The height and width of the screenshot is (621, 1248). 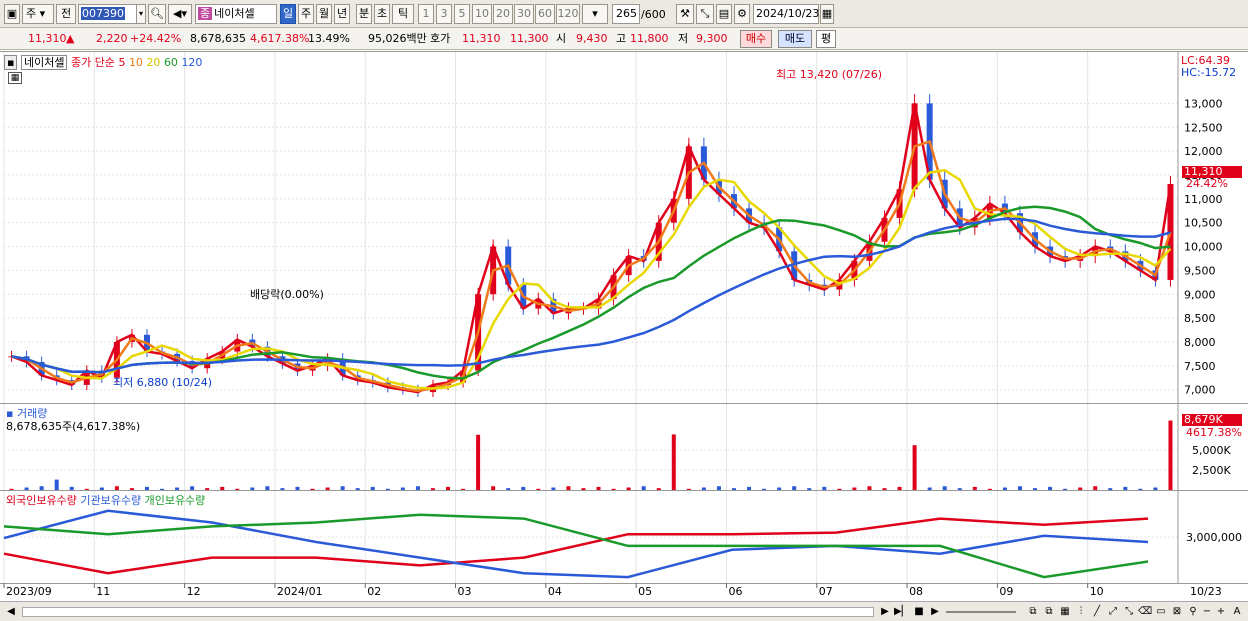 What do you see at coordinates (92, 62) in the screenshot?
I see `ma-legend-prefix: 종가 단순` at bounding box center [92, 62].